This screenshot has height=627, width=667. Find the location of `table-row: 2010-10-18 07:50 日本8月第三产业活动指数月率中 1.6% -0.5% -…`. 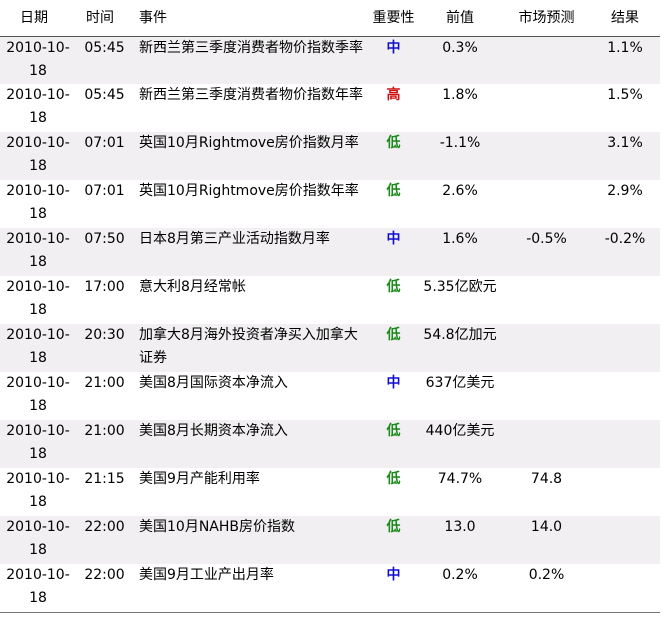

table-row: 2010-10-18 07:50 日本8月第三产业活动指数月率中 1.6% -0.5% -… is located at coordinates (330, 252).